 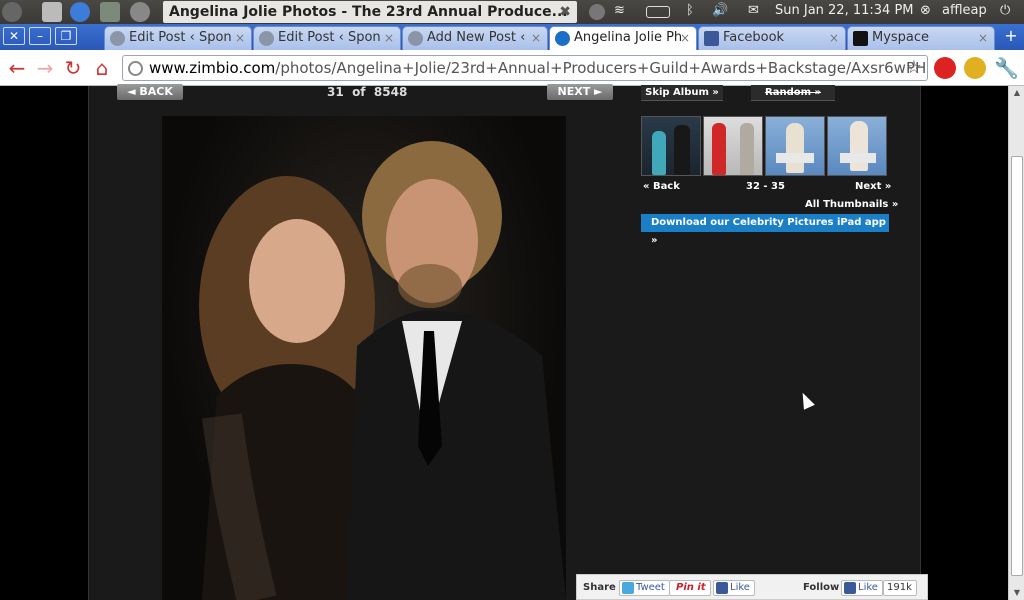 What do you see at coordinates (873, 186) in the screenshot?
I see `thumbs-next-link: Next »` at bounding box center [873, 186].